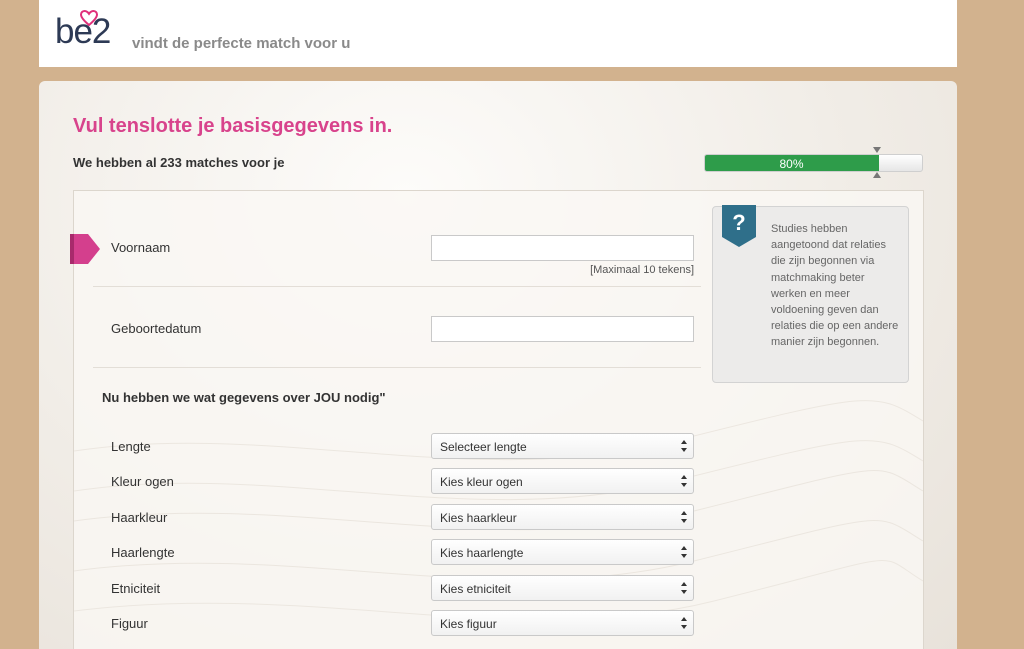  What do you see at coordinates (562, 481) in the screenshot?
I see `eye-color-select: Kies kleur ogen` at bounding box center [562, 481].